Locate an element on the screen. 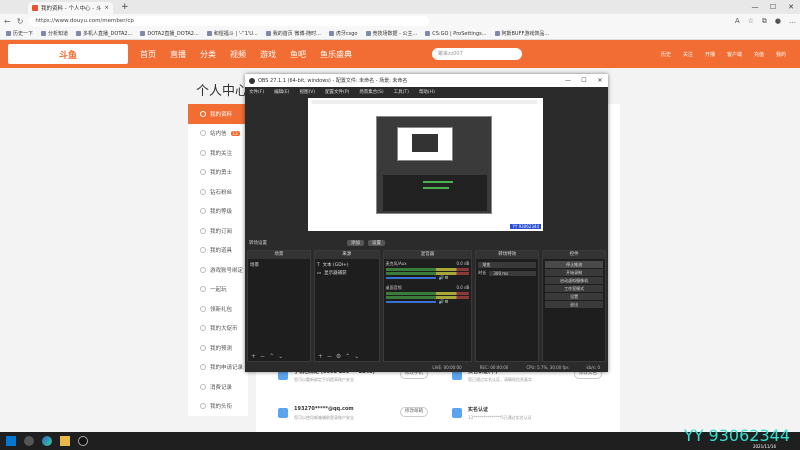 This screenshot has height=450, width=800. nav-festival: 鱼乐盛典 is located at coordinates (336, 54).